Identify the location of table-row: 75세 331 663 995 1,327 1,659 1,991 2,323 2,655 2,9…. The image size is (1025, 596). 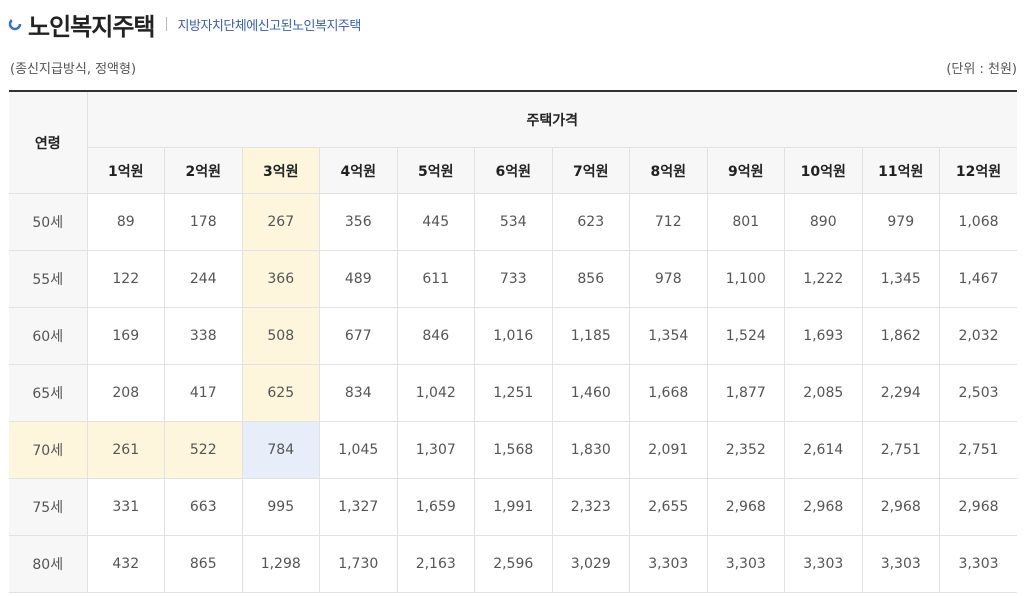
(513, 507).